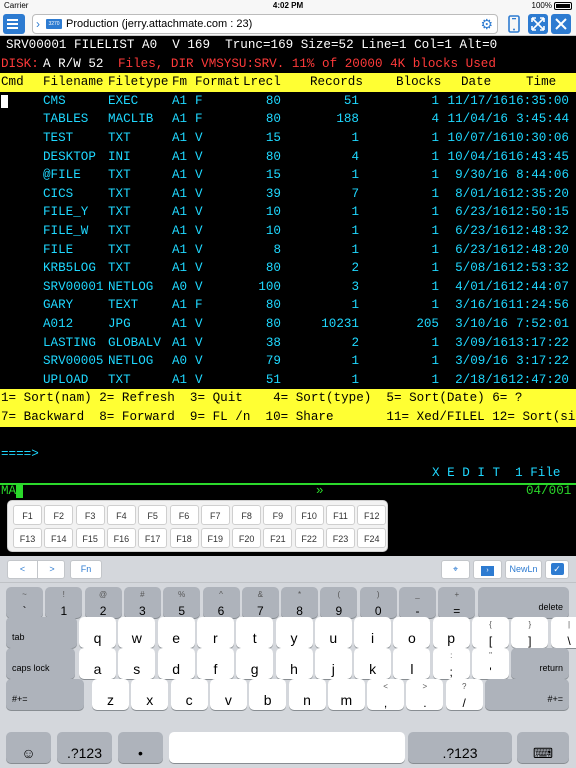 This screenshot has width=576, height=768. Describe the element at coordinates (215, 515) in the screenshot. I see `function-key-f7: F7` at that location.